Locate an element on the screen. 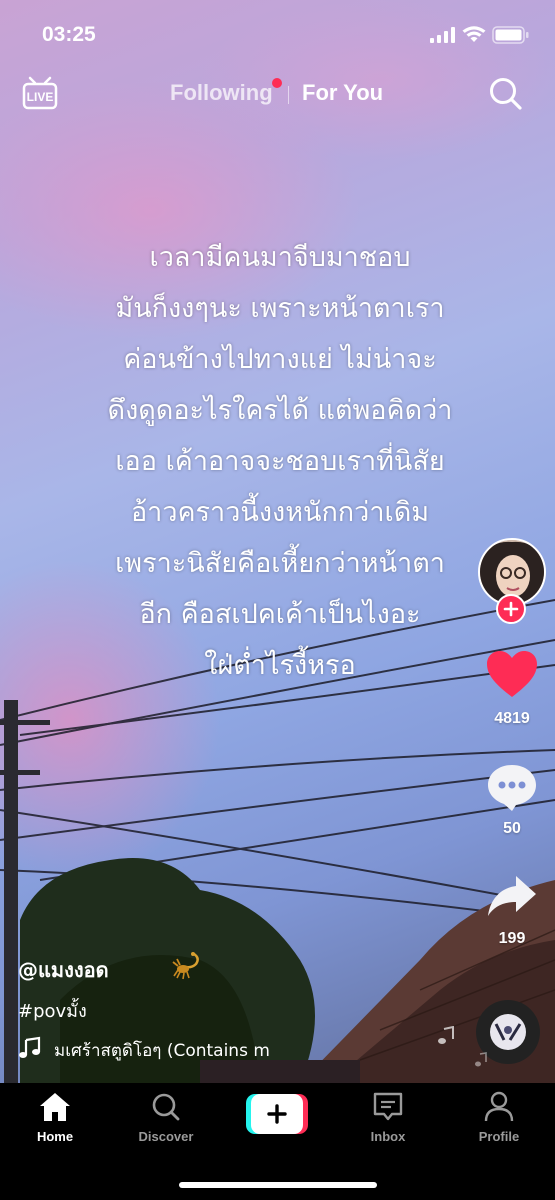 The image size is (555, 1200). caption-line: เออ เค้าอาจจะชอบเราที่นิสัย is located at coordinates (280, 461).